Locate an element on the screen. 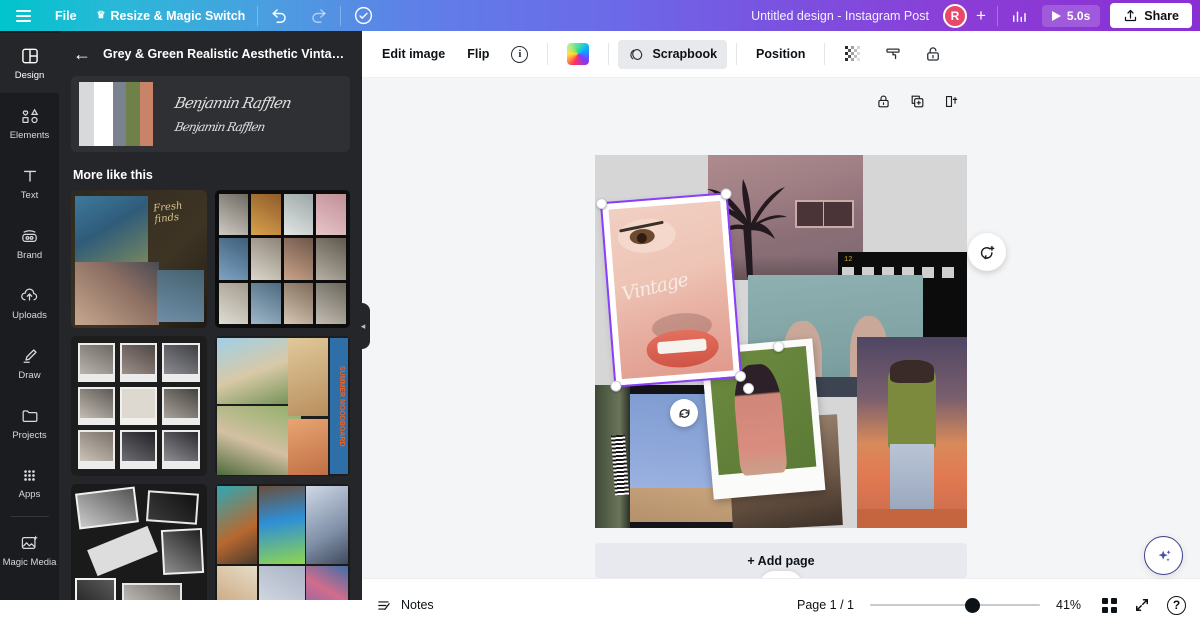  sidebar-item-label: Elements is located at coordinates (29, 135).